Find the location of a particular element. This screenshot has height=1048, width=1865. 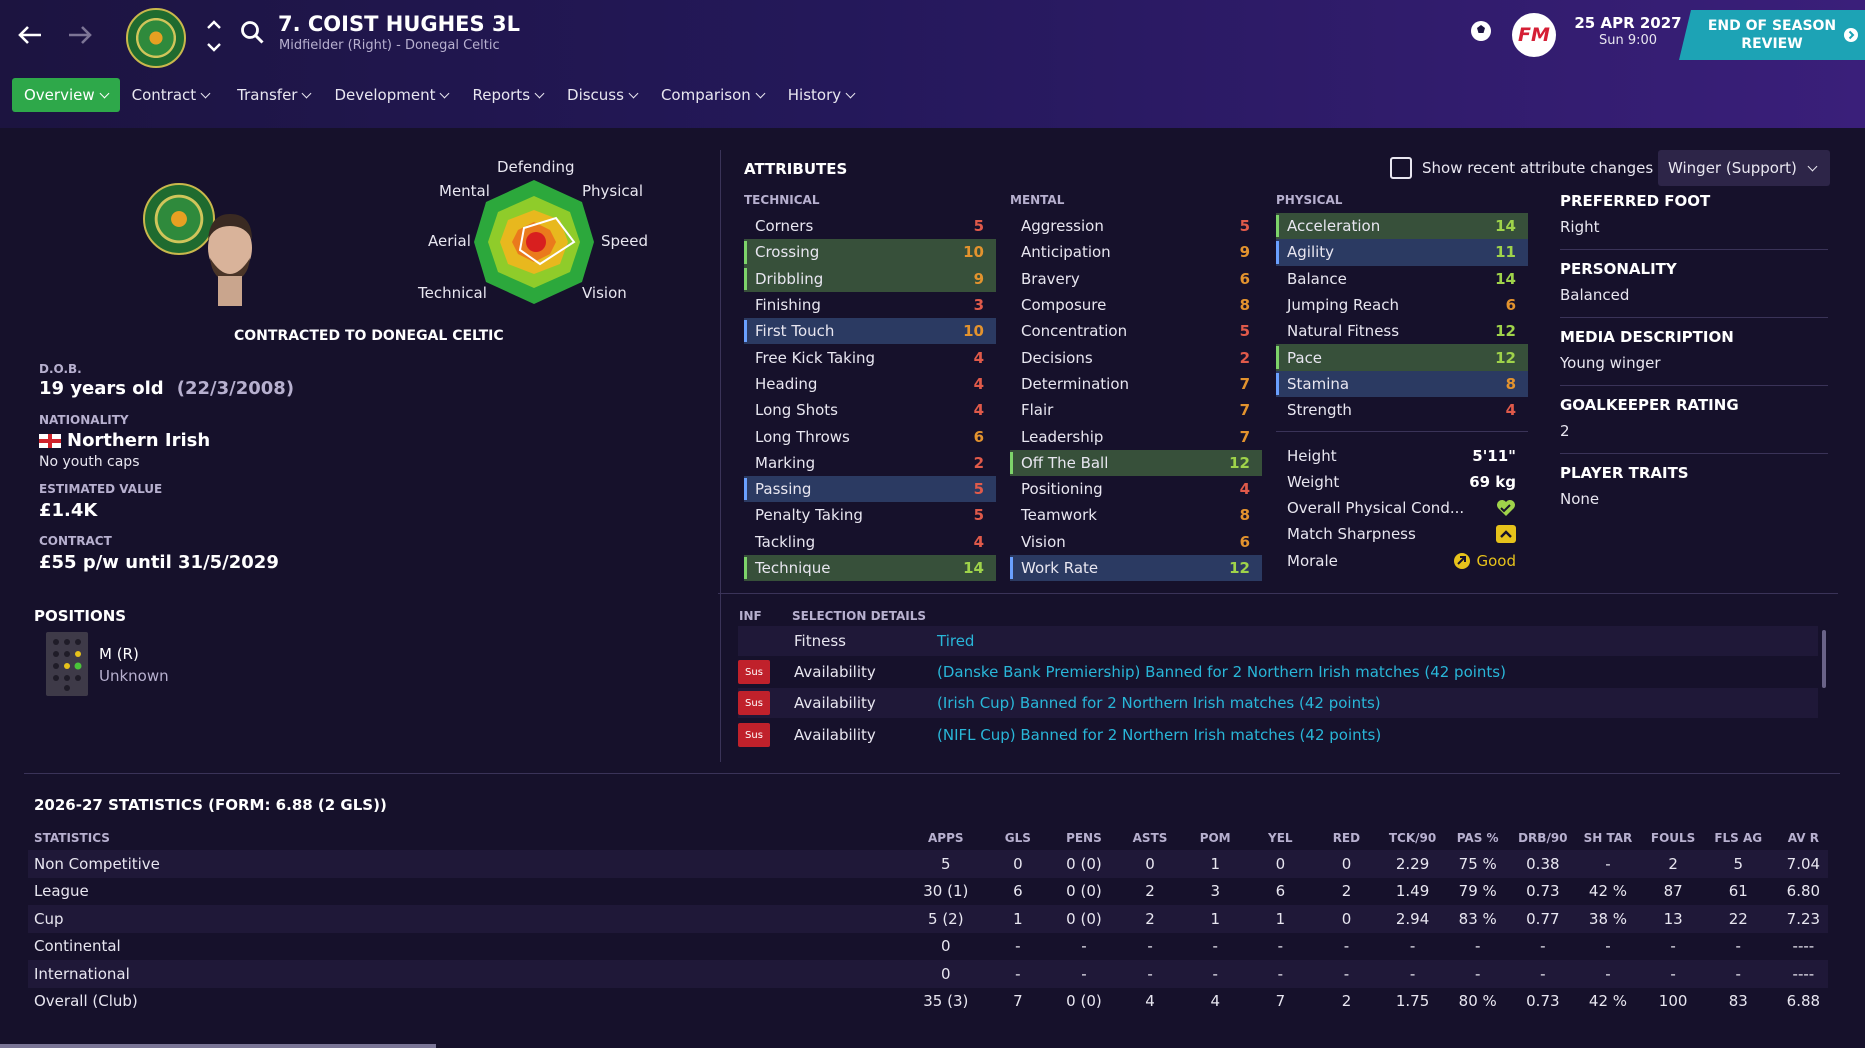

attr-crossing: Crossing 10 is located at coordinates (870, 252).